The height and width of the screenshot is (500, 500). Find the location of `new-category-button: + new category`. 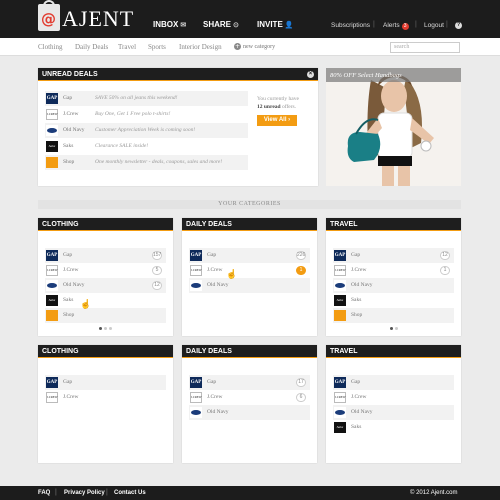

new-category-button: + new category is located at coordinates (254, 46).